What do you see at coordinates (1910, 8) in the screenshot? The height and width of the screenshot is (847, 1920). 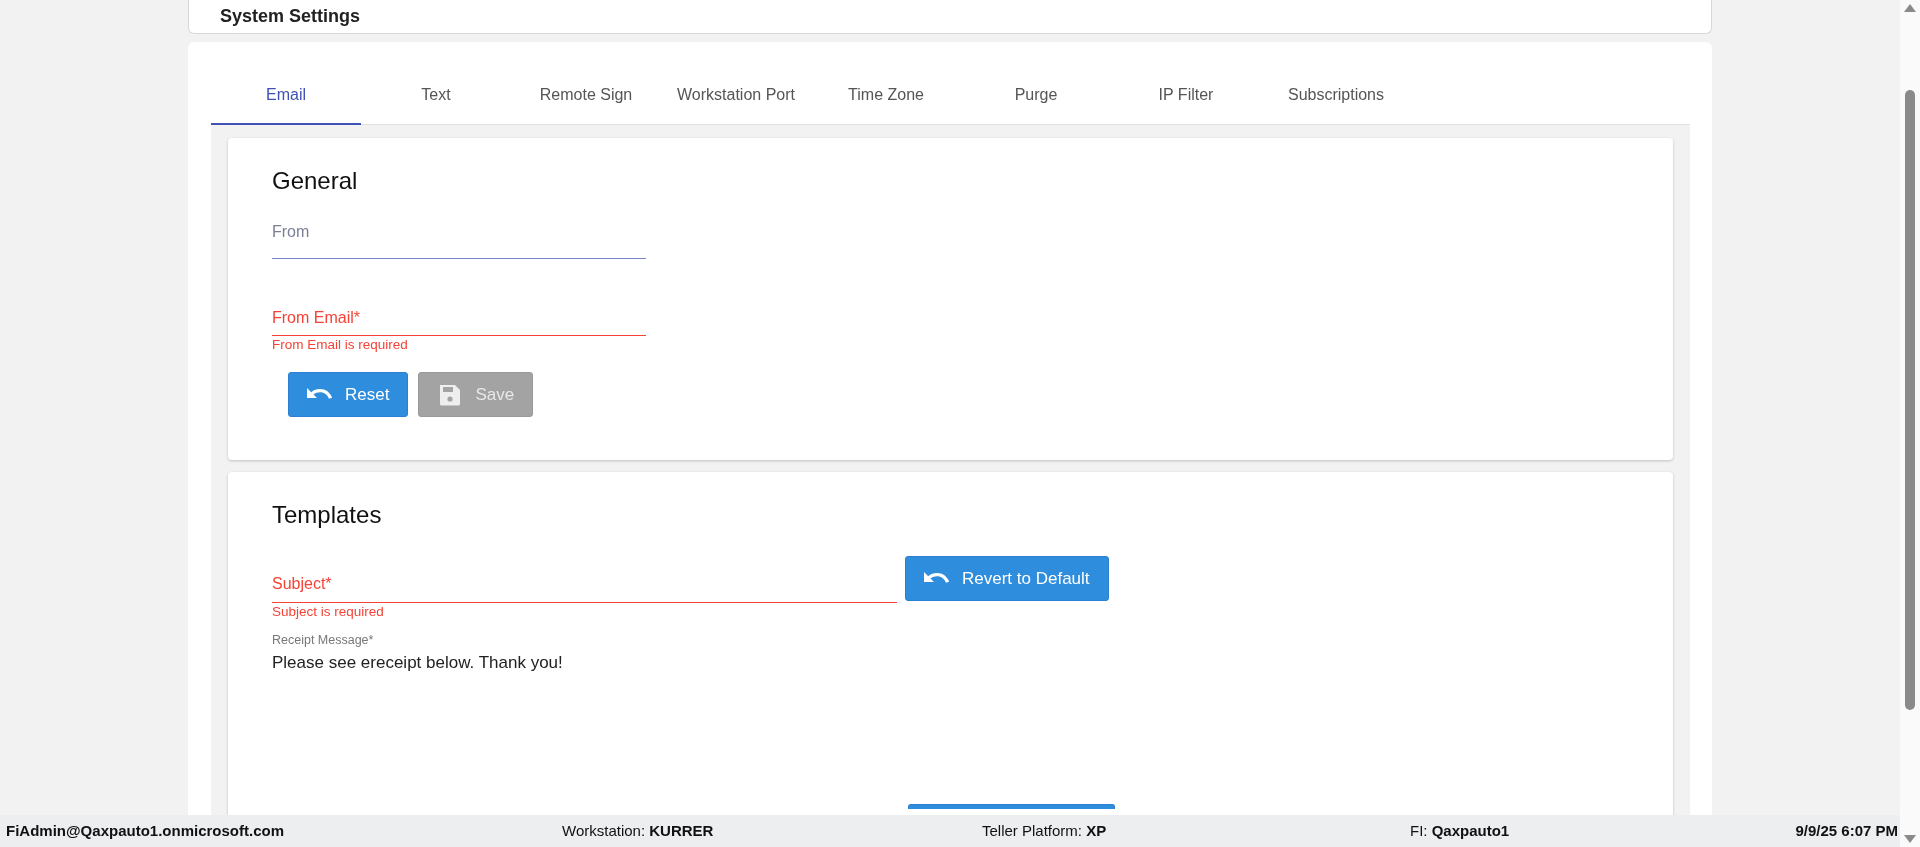 I see `scroll-up-icon` at bounding box center [1910, 8].